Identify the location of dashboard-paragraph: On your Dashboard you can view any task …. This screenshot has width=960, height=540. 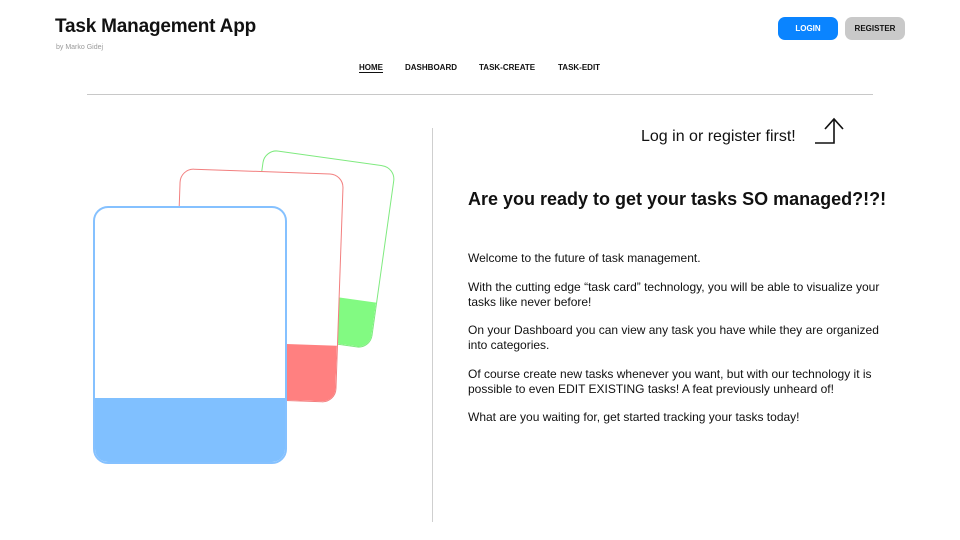
(673, 337).